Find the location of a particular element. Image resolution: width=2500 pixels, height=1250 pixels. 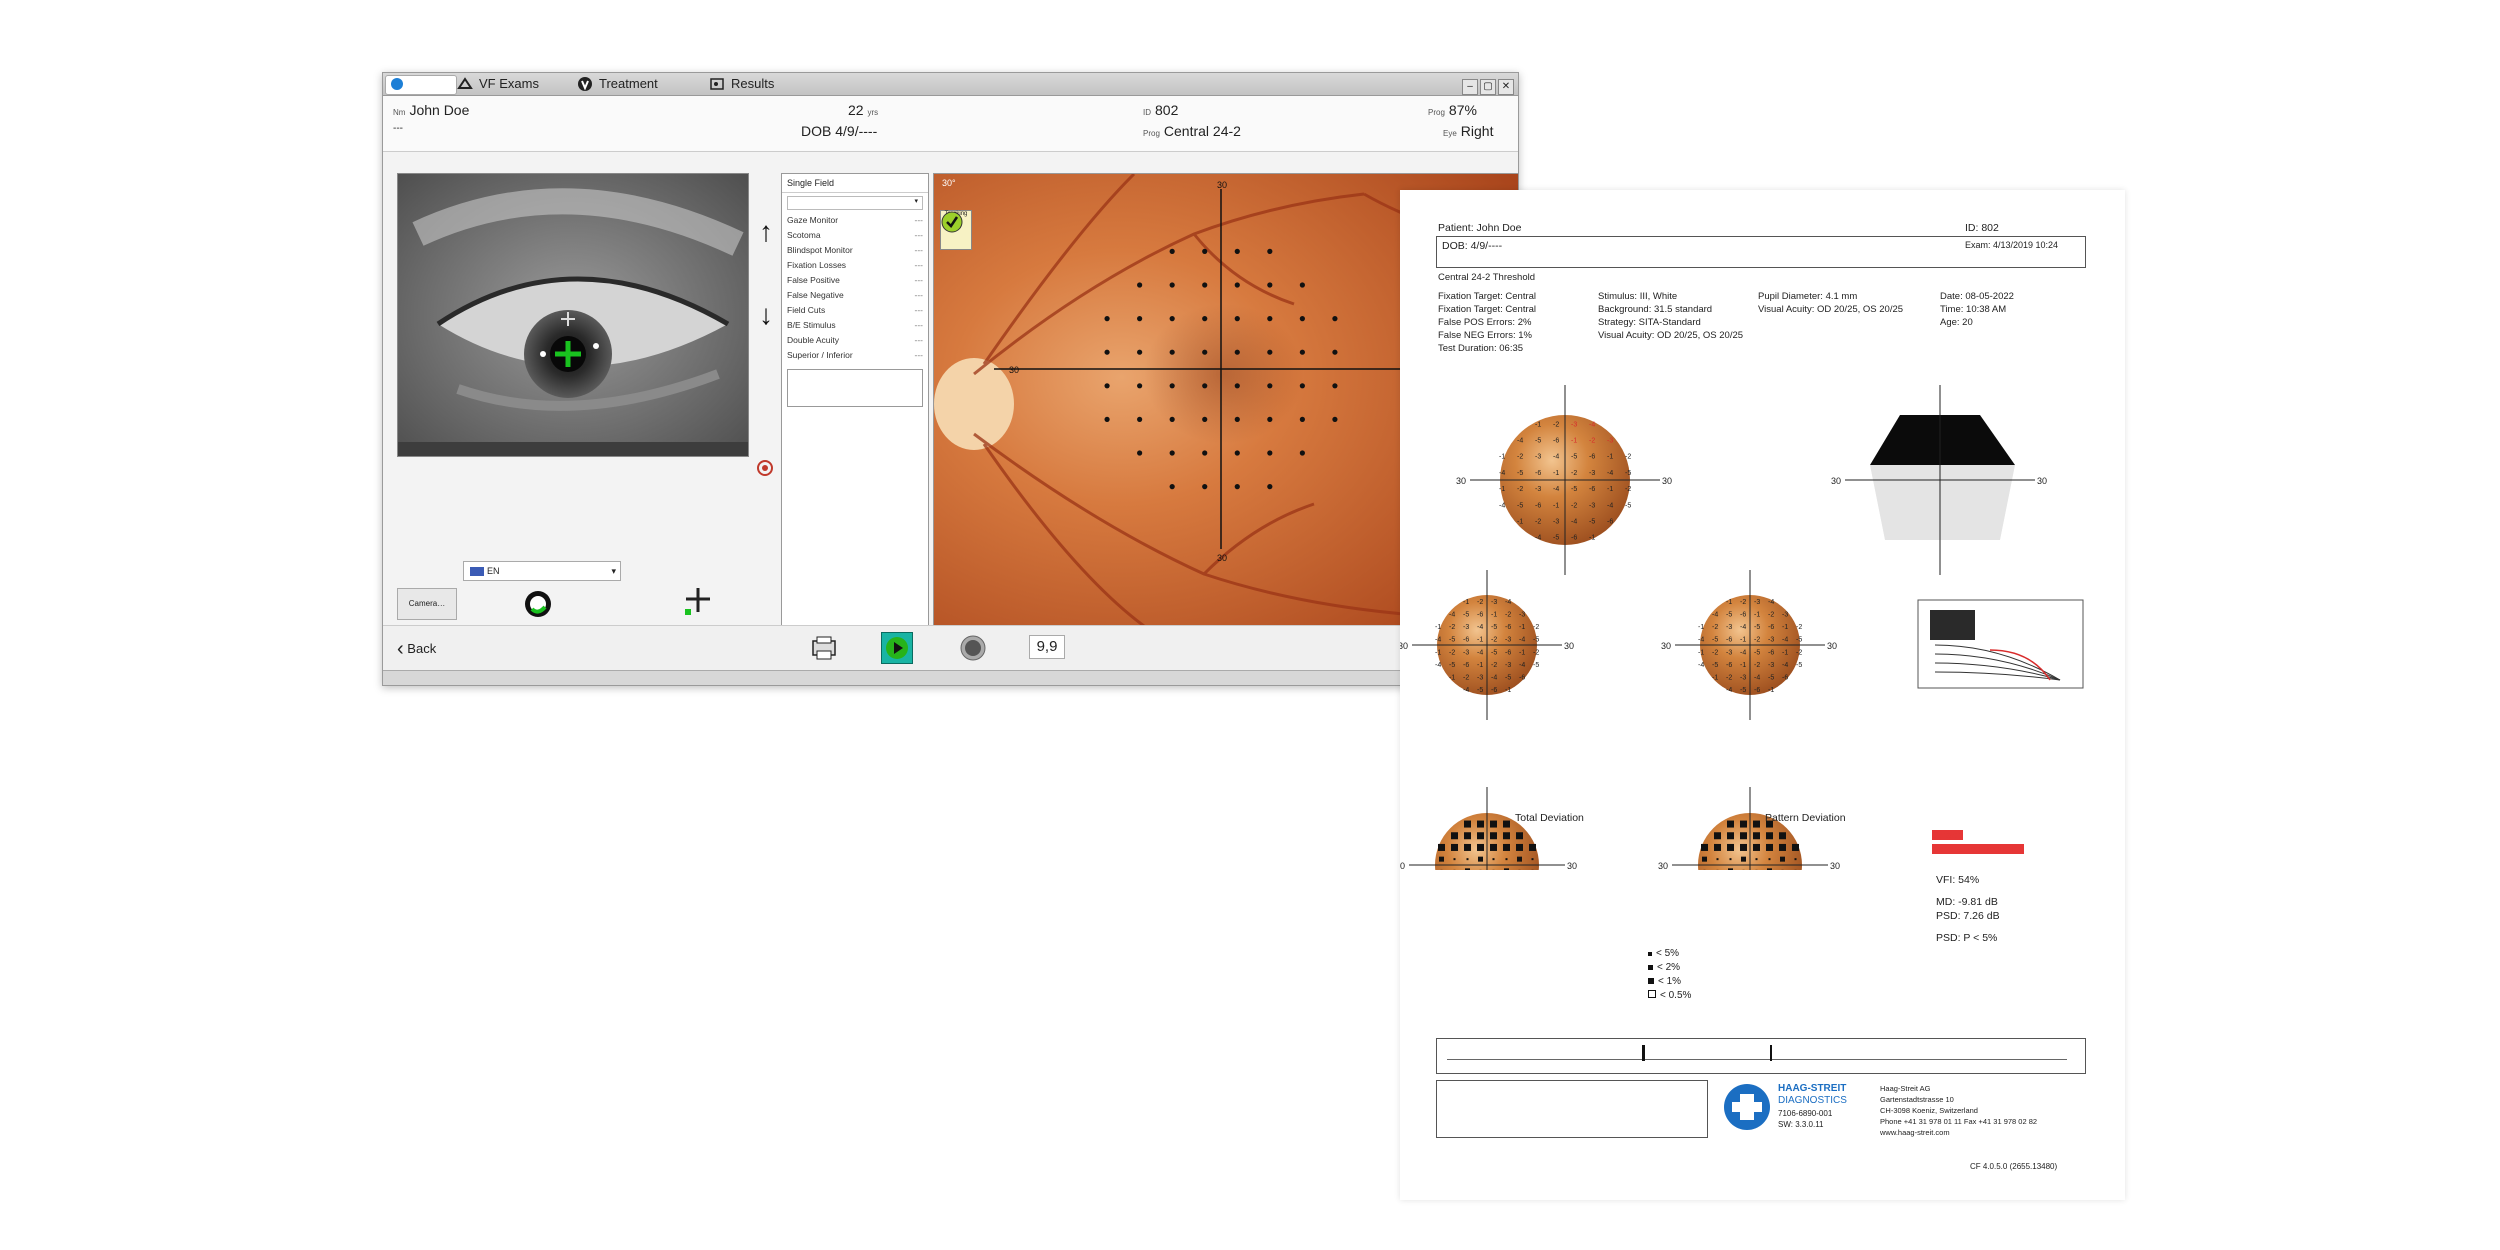

settings-row-value: --- is located at coordinates (919, 325).